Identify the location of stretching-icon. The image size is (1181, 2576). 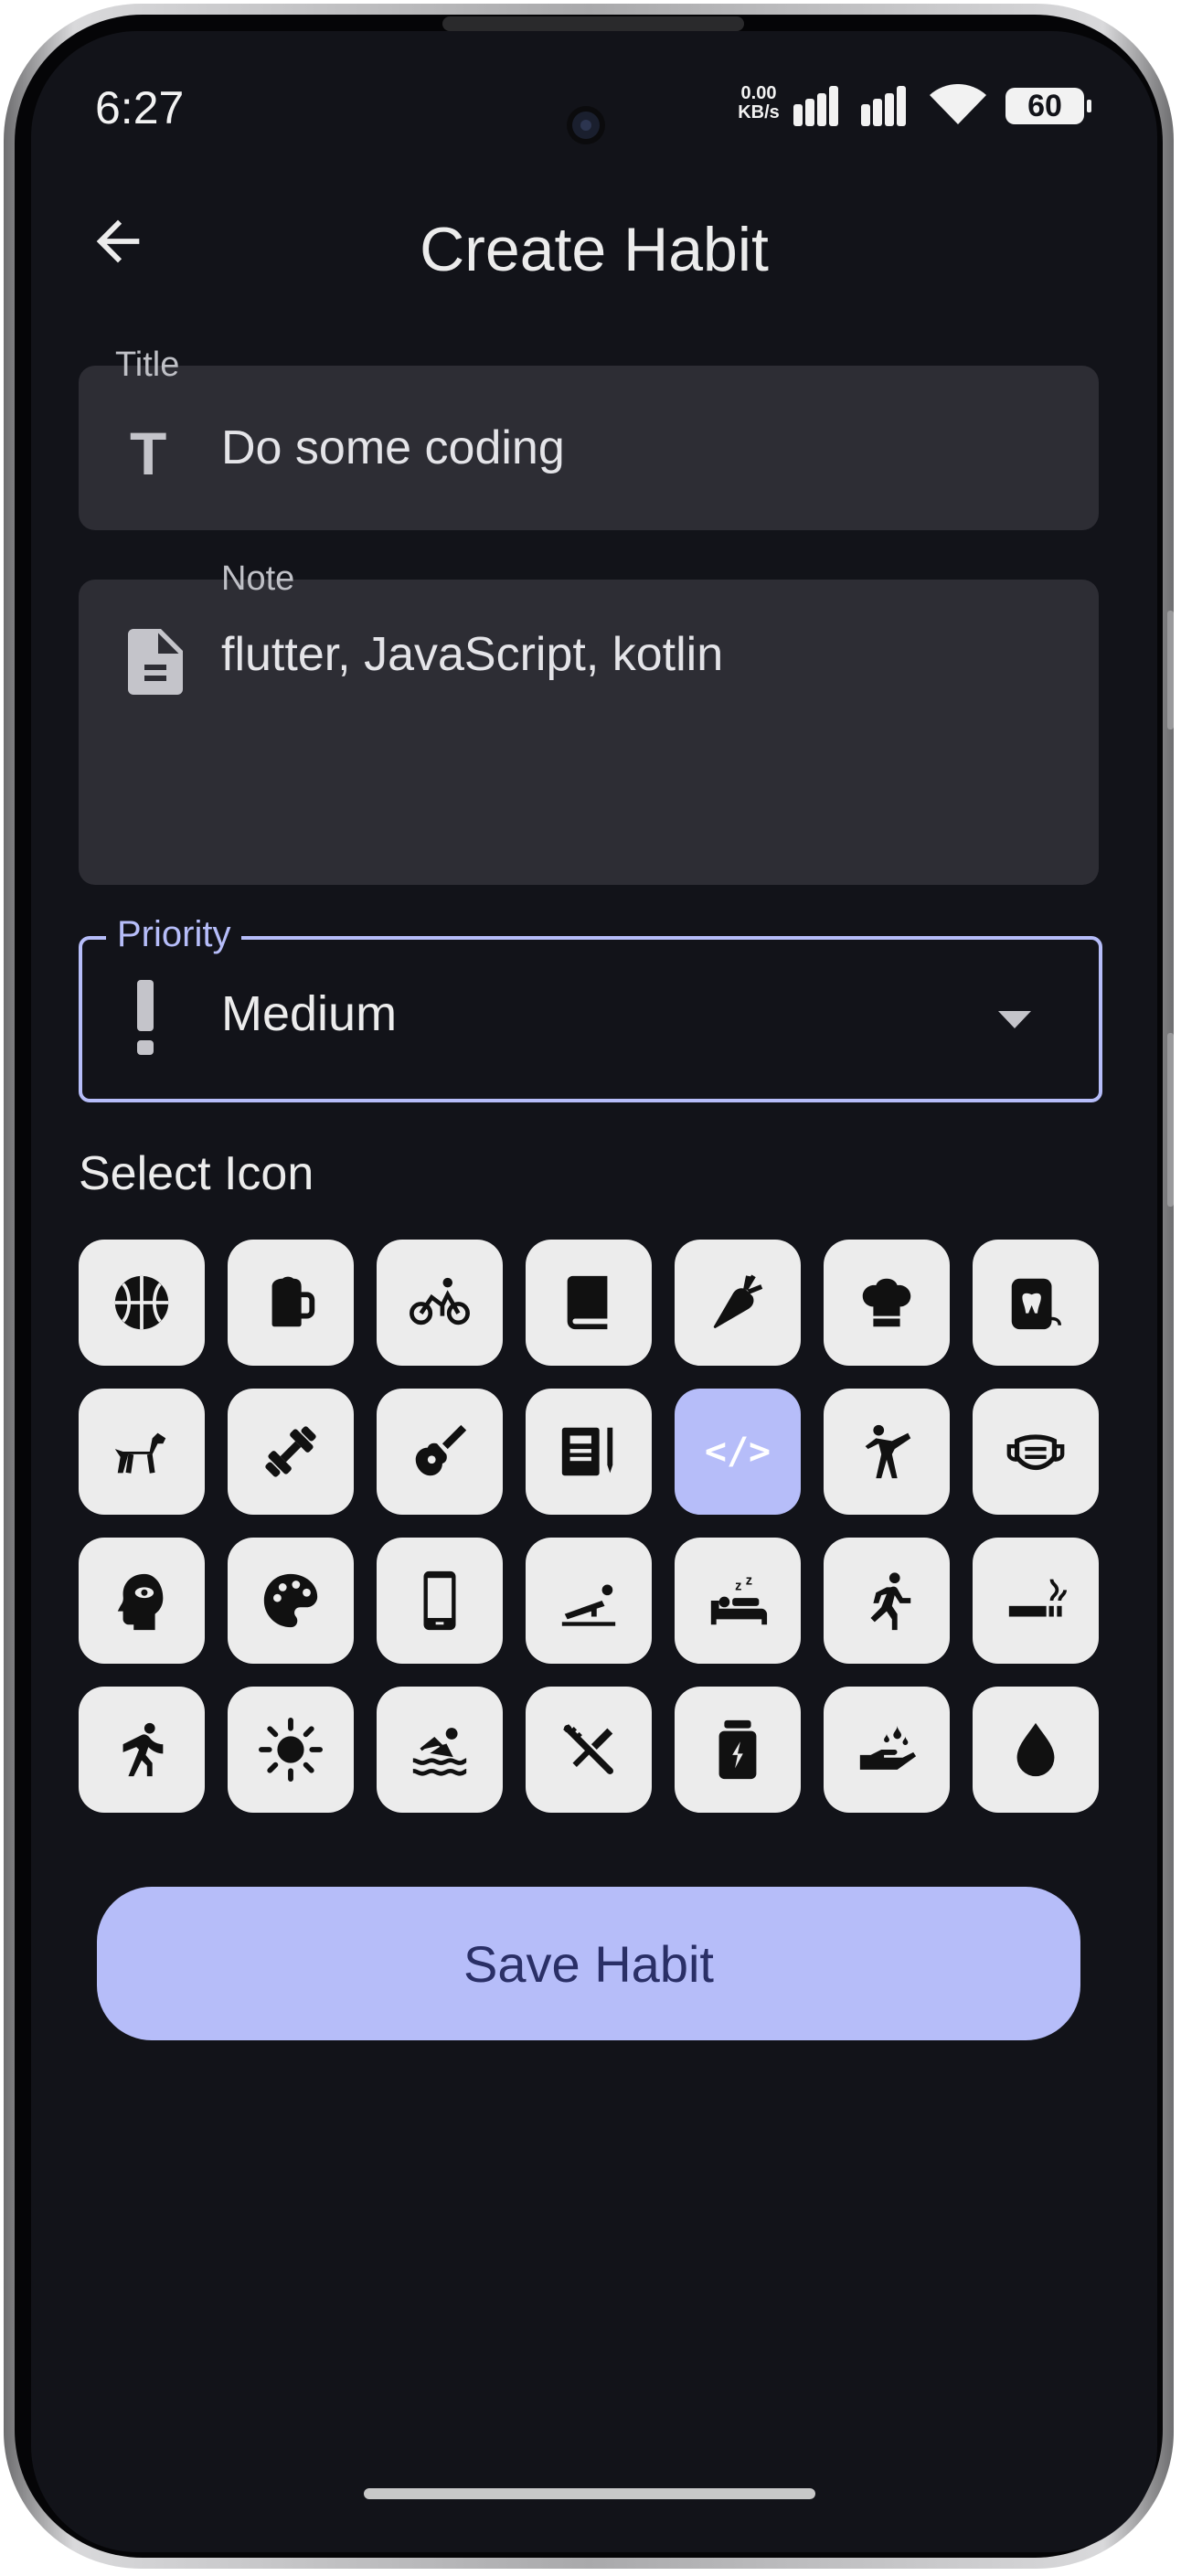
(143, 1749).